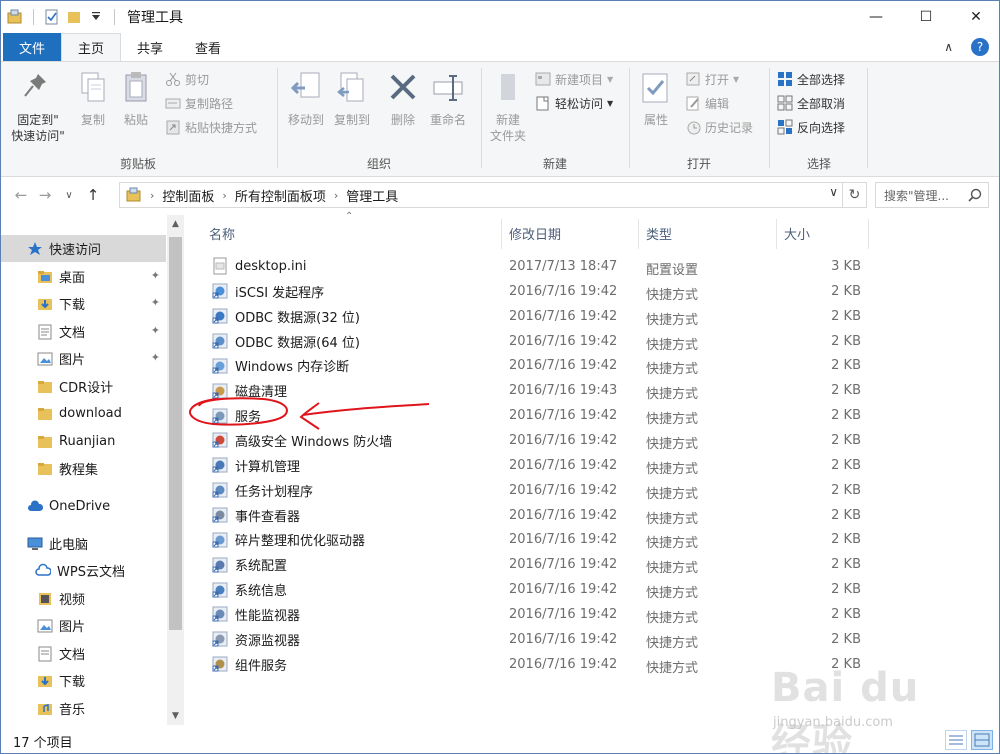  What do you see at coordinates (255, 639) in the screenshot?
I see `file-name-cell: 资源监视器` at bounding box center [255, 639].